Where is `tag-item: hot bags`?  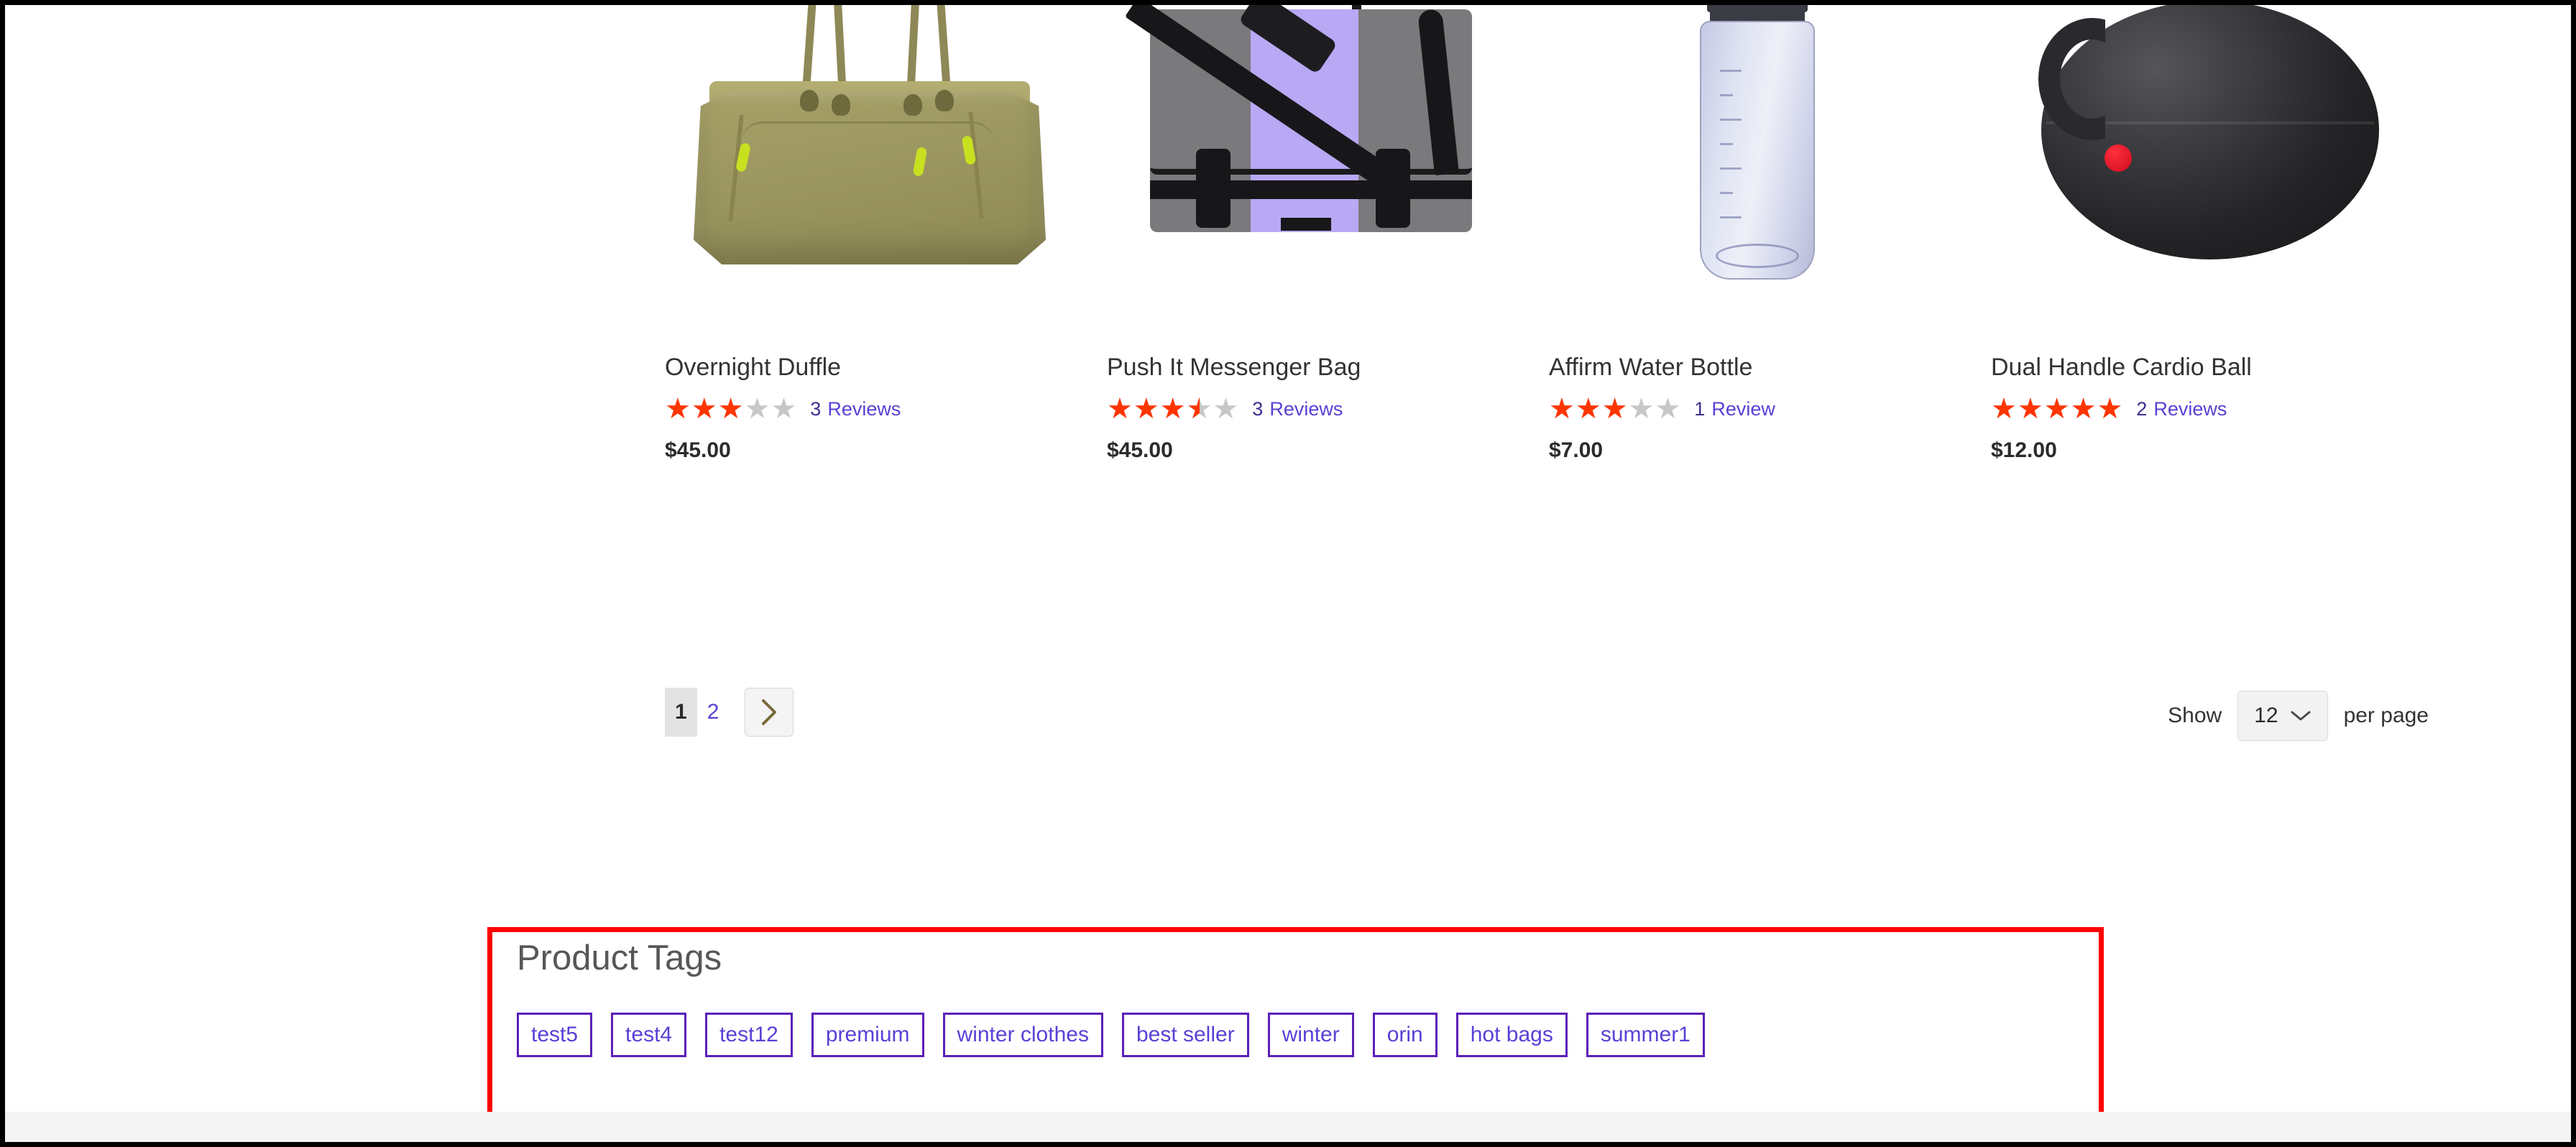 tag-item: hot bags is located at coordinates (1511, 1034).